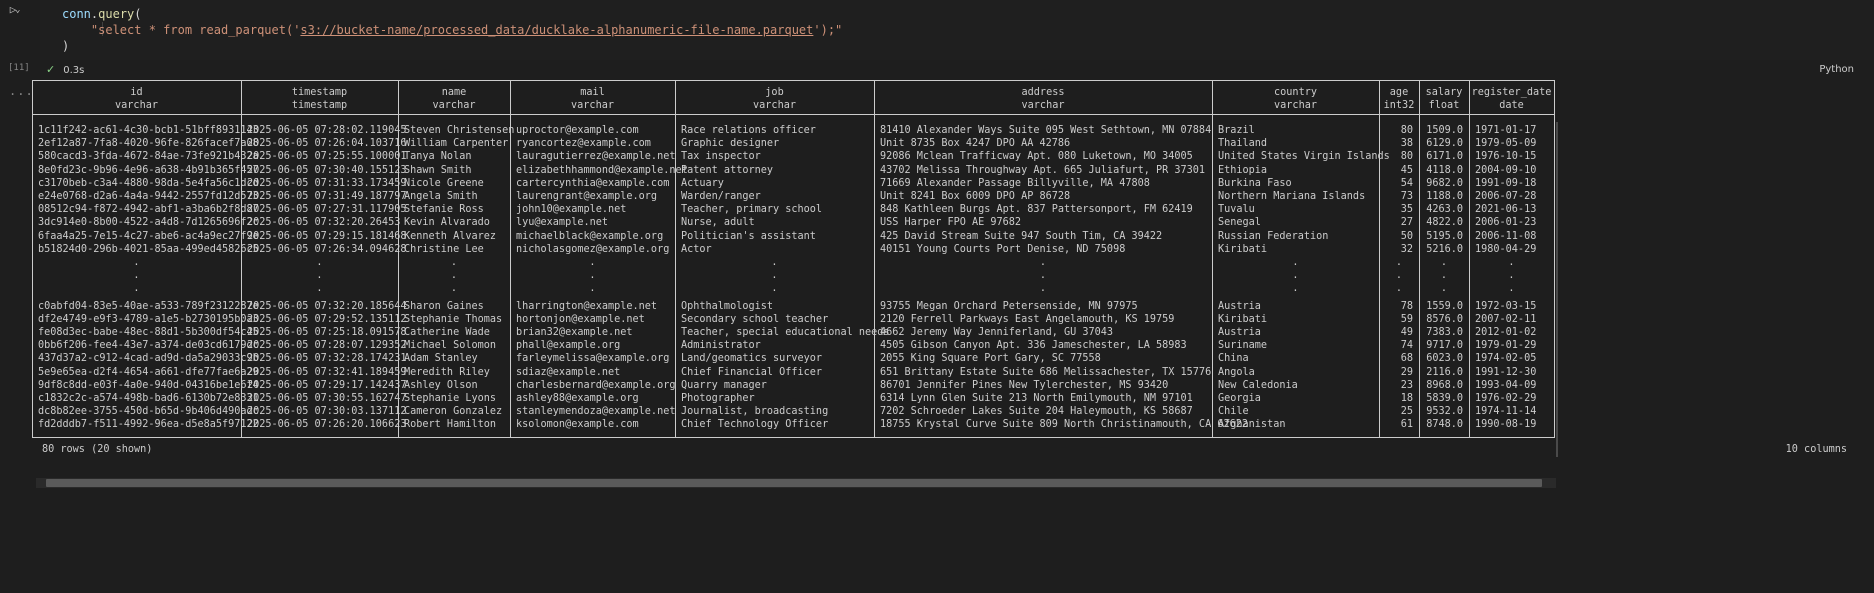  What do you see at coordinates (327, 385) in the screenshot?
I see `table-cell: 2025-06-05 07:29:17.142437` at bounding box center [327, 385].